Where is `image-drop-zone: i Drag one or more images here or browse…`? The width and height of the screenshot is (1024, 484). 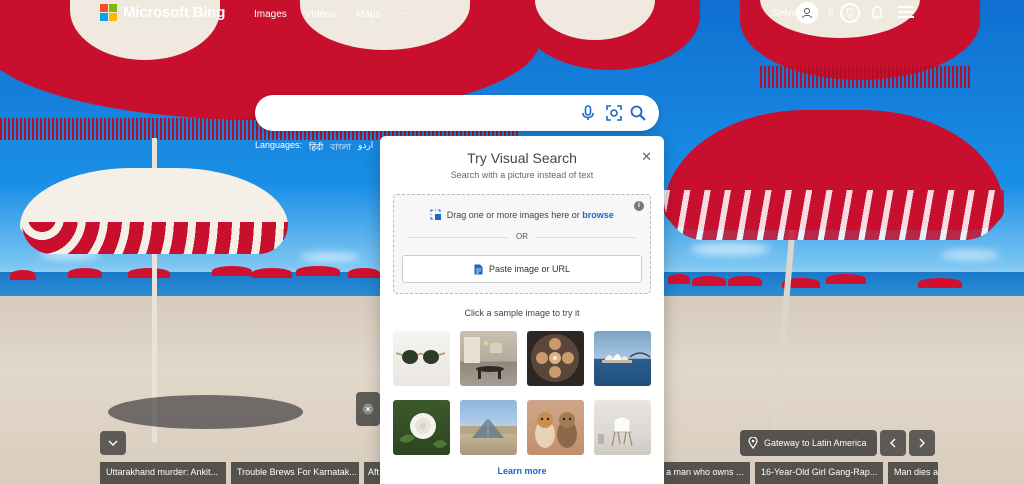 image-drop-zone: i Drag one or more images here or browse… is located at coordinates (522, 244).